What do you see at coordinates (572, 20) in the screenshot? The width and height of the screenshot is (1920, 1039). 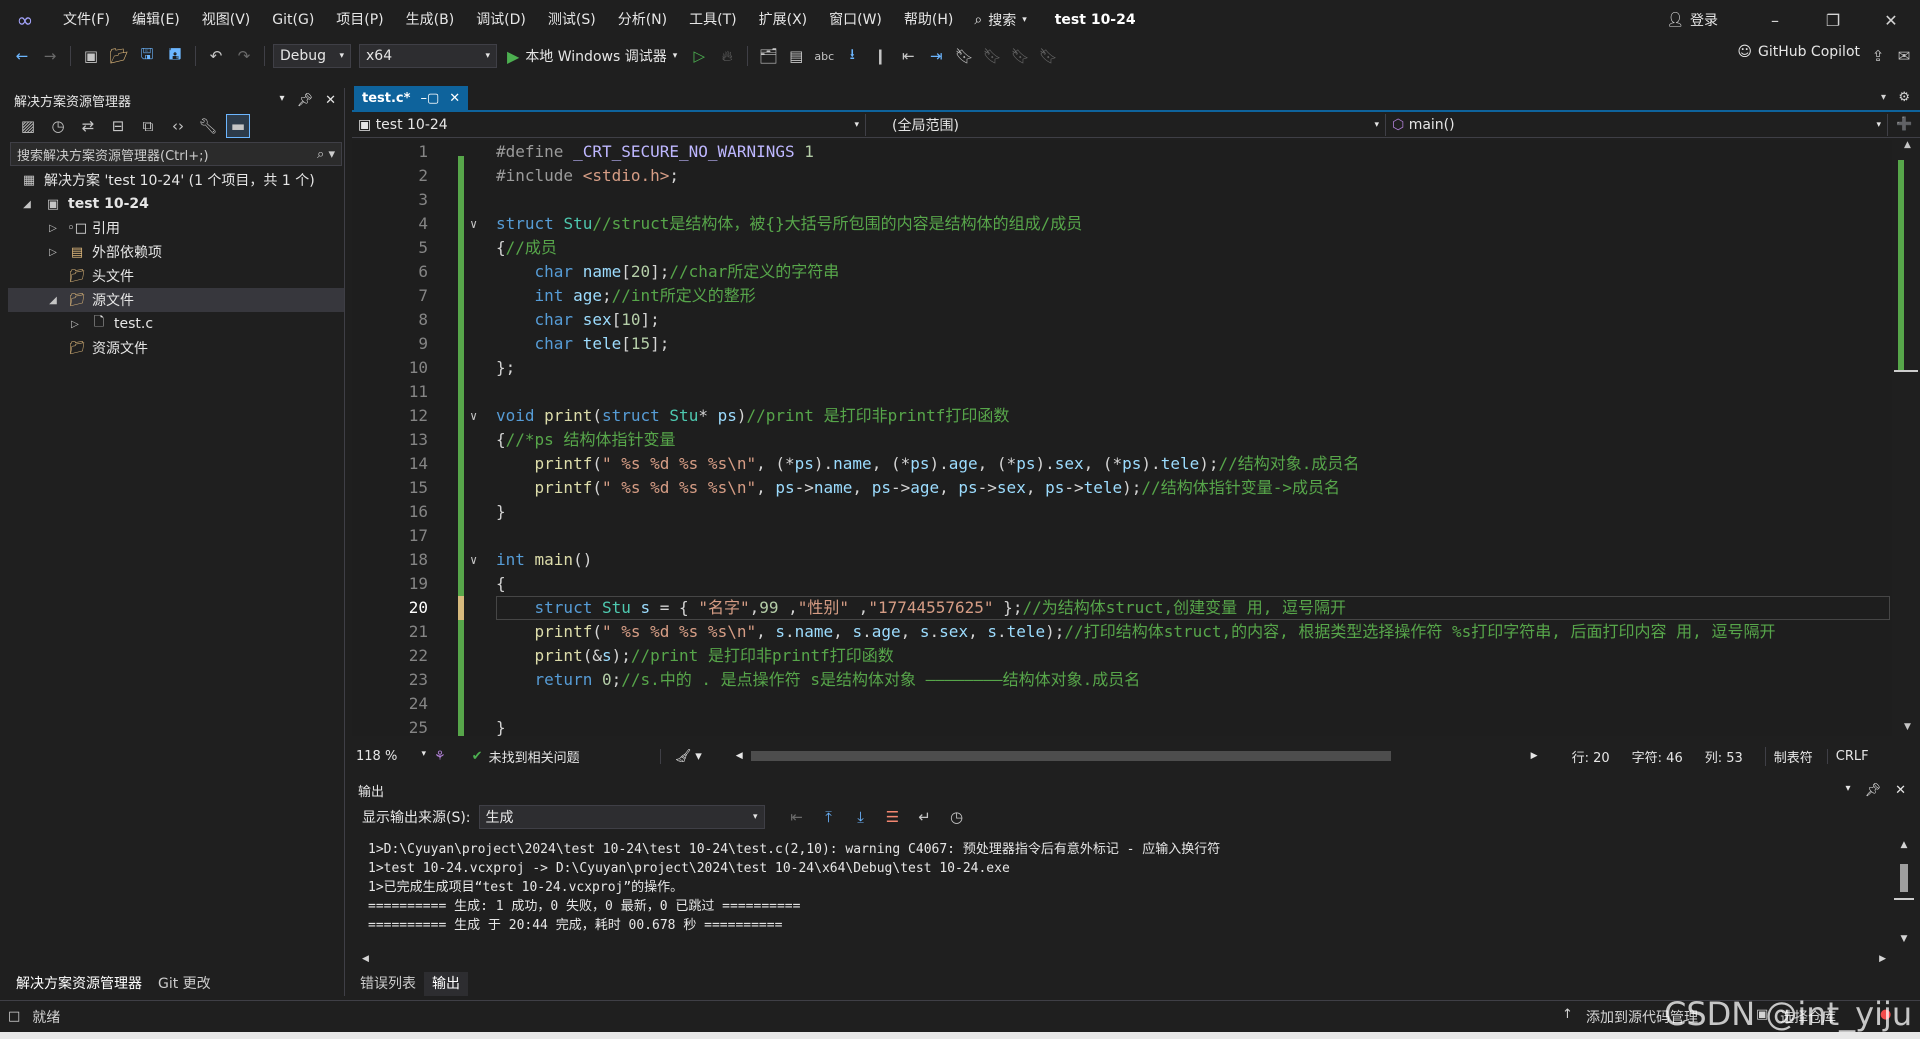 I see `menu-test: 测试(S)` at bounding box center [572, 20].